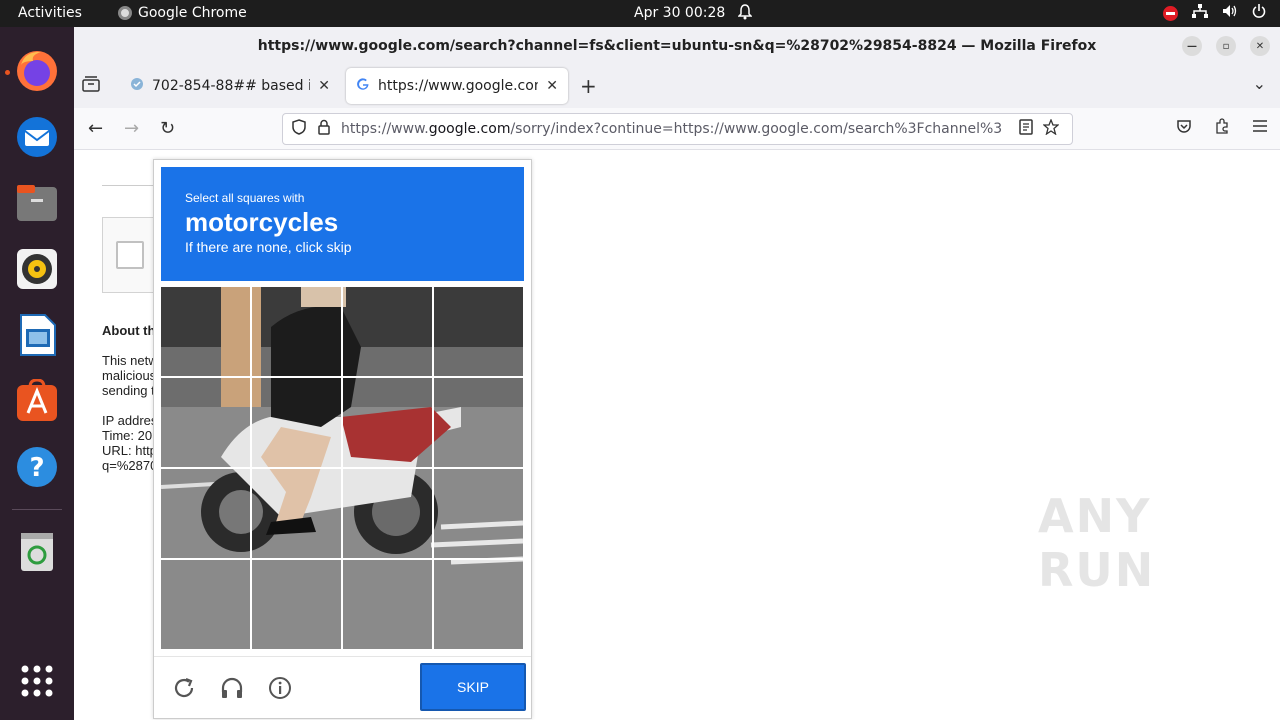 The width and height of the screenshot is (1280, 720). I want to click on chrome-icon, so click(125, 13).